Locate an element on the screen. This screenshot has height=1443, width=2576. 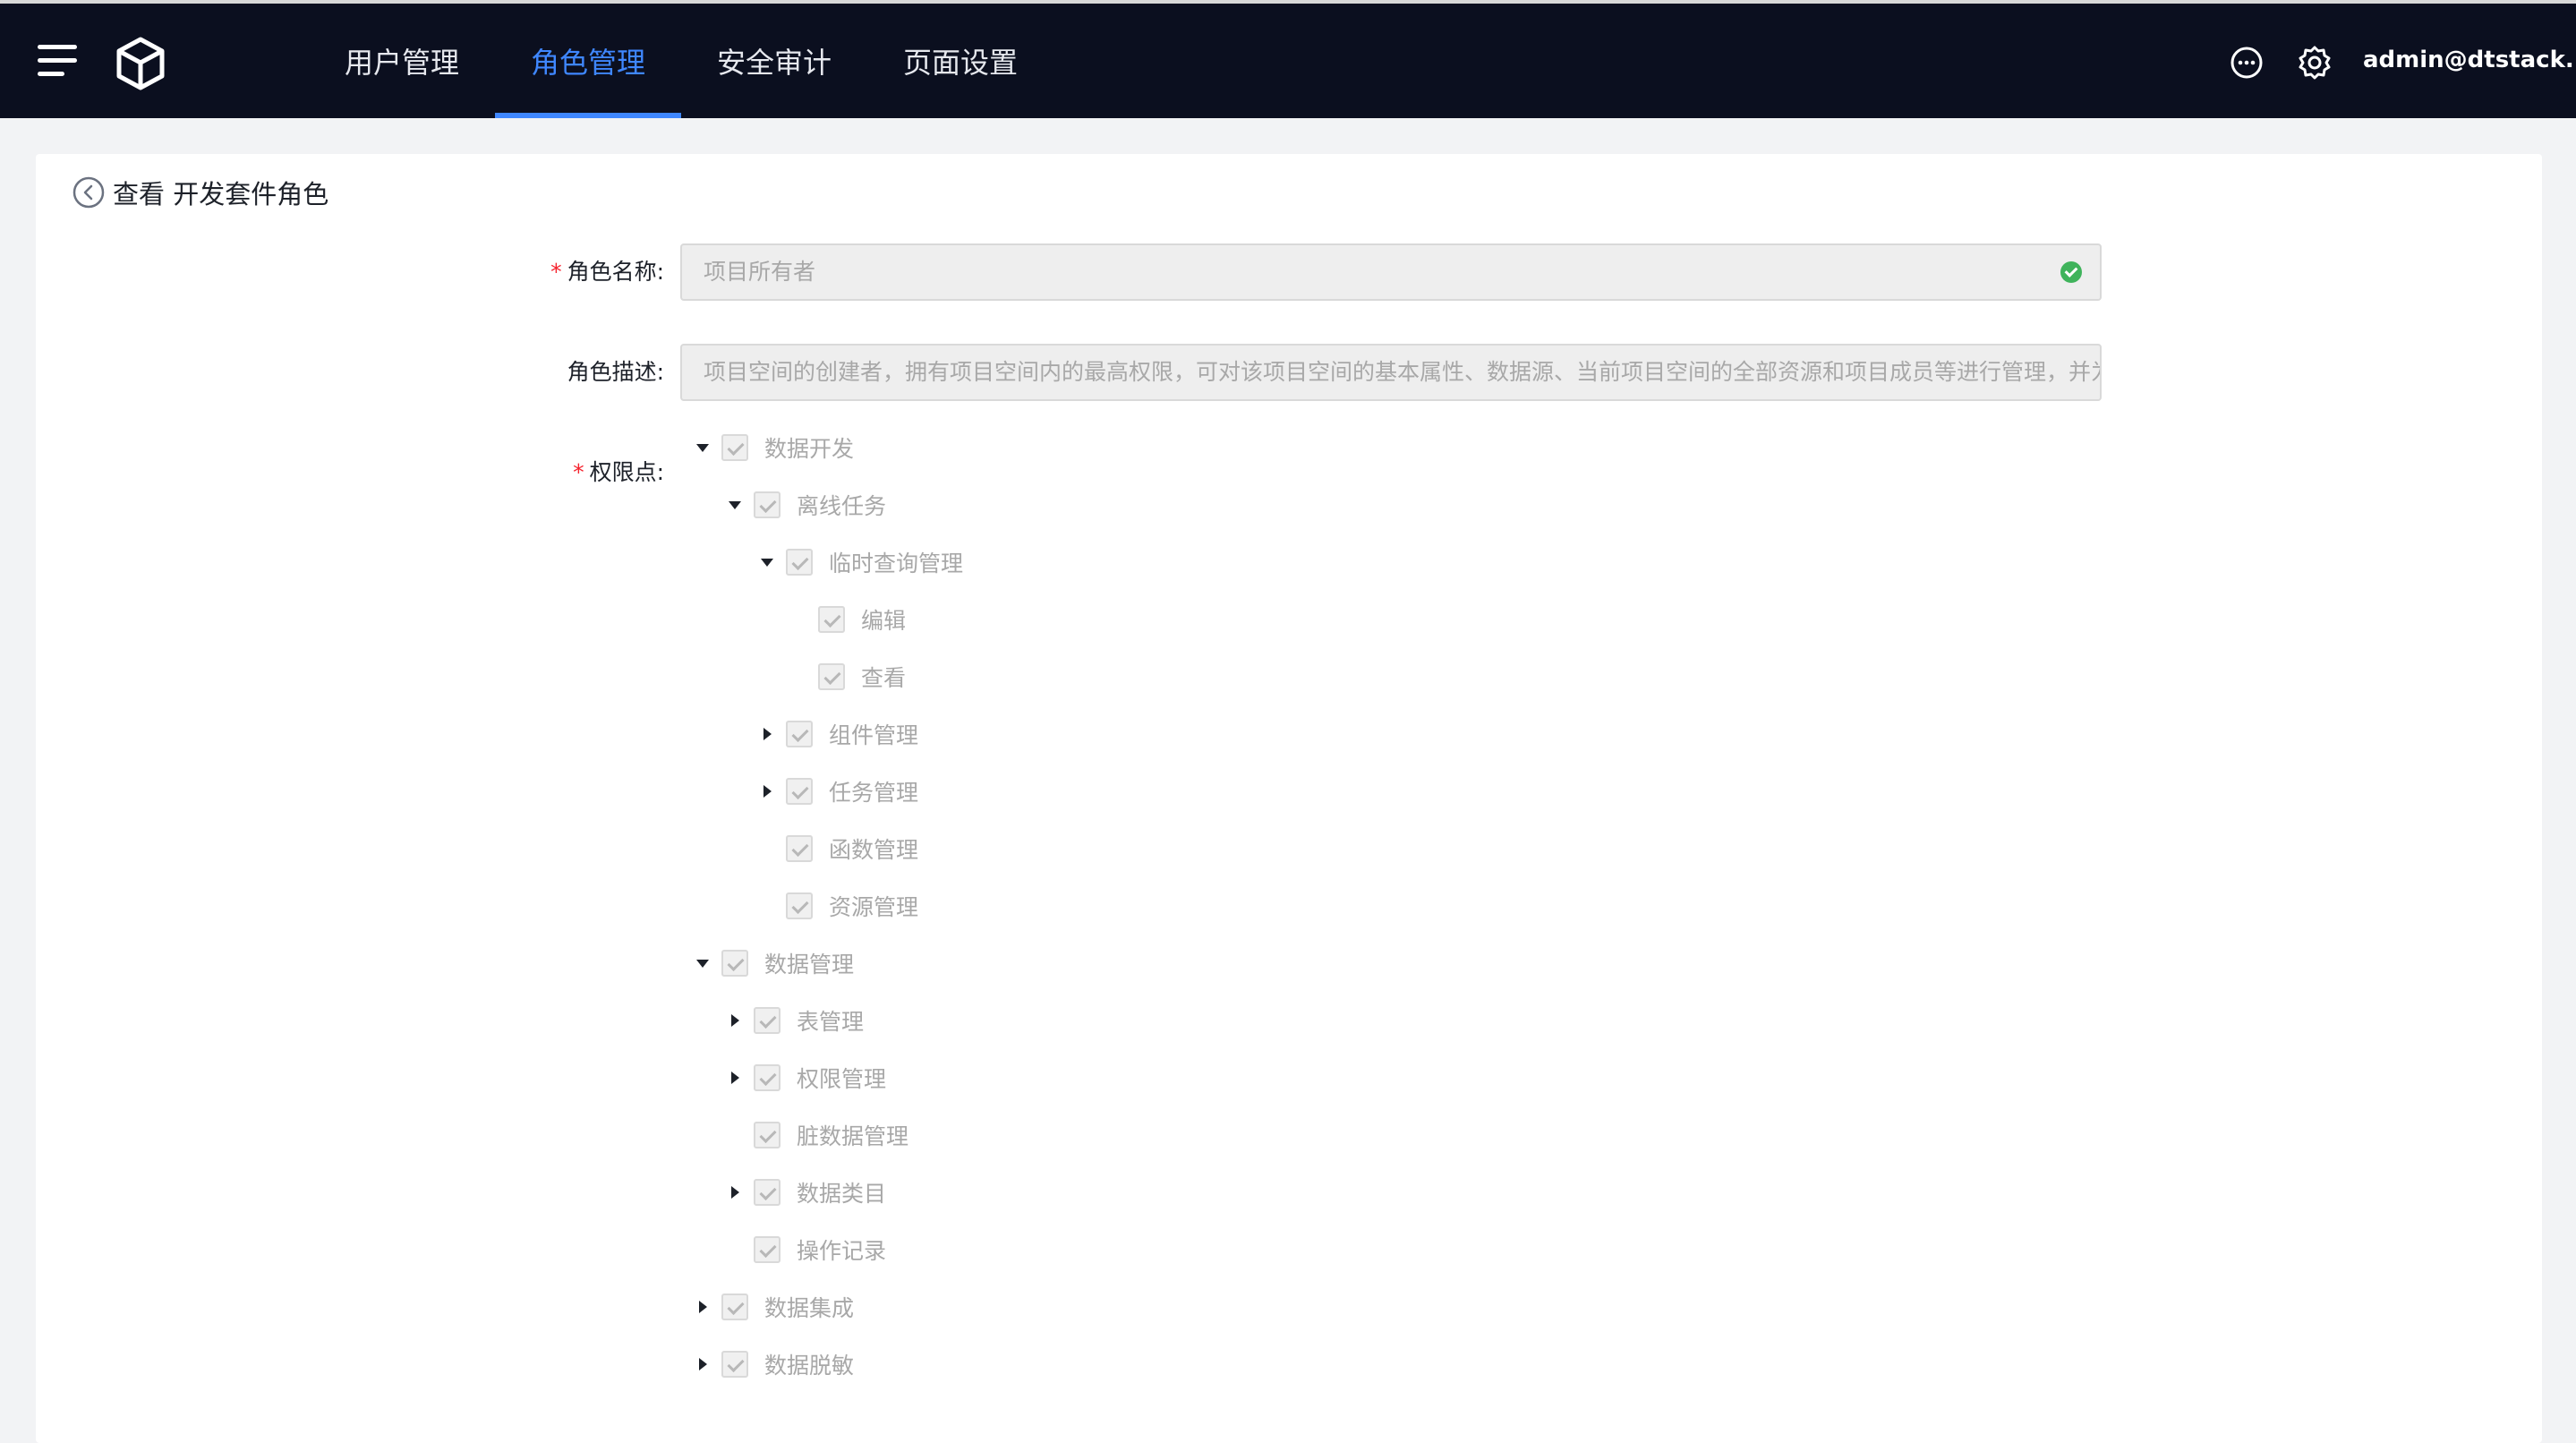
tree-node-label: 编辑 is located at coordinates (884, 621).